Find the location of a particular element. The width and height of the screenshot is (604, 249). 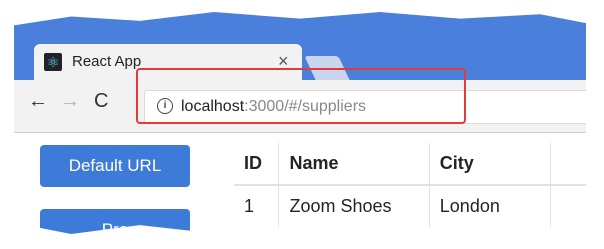

reload-icon: C is located at coordinates (101, 101).